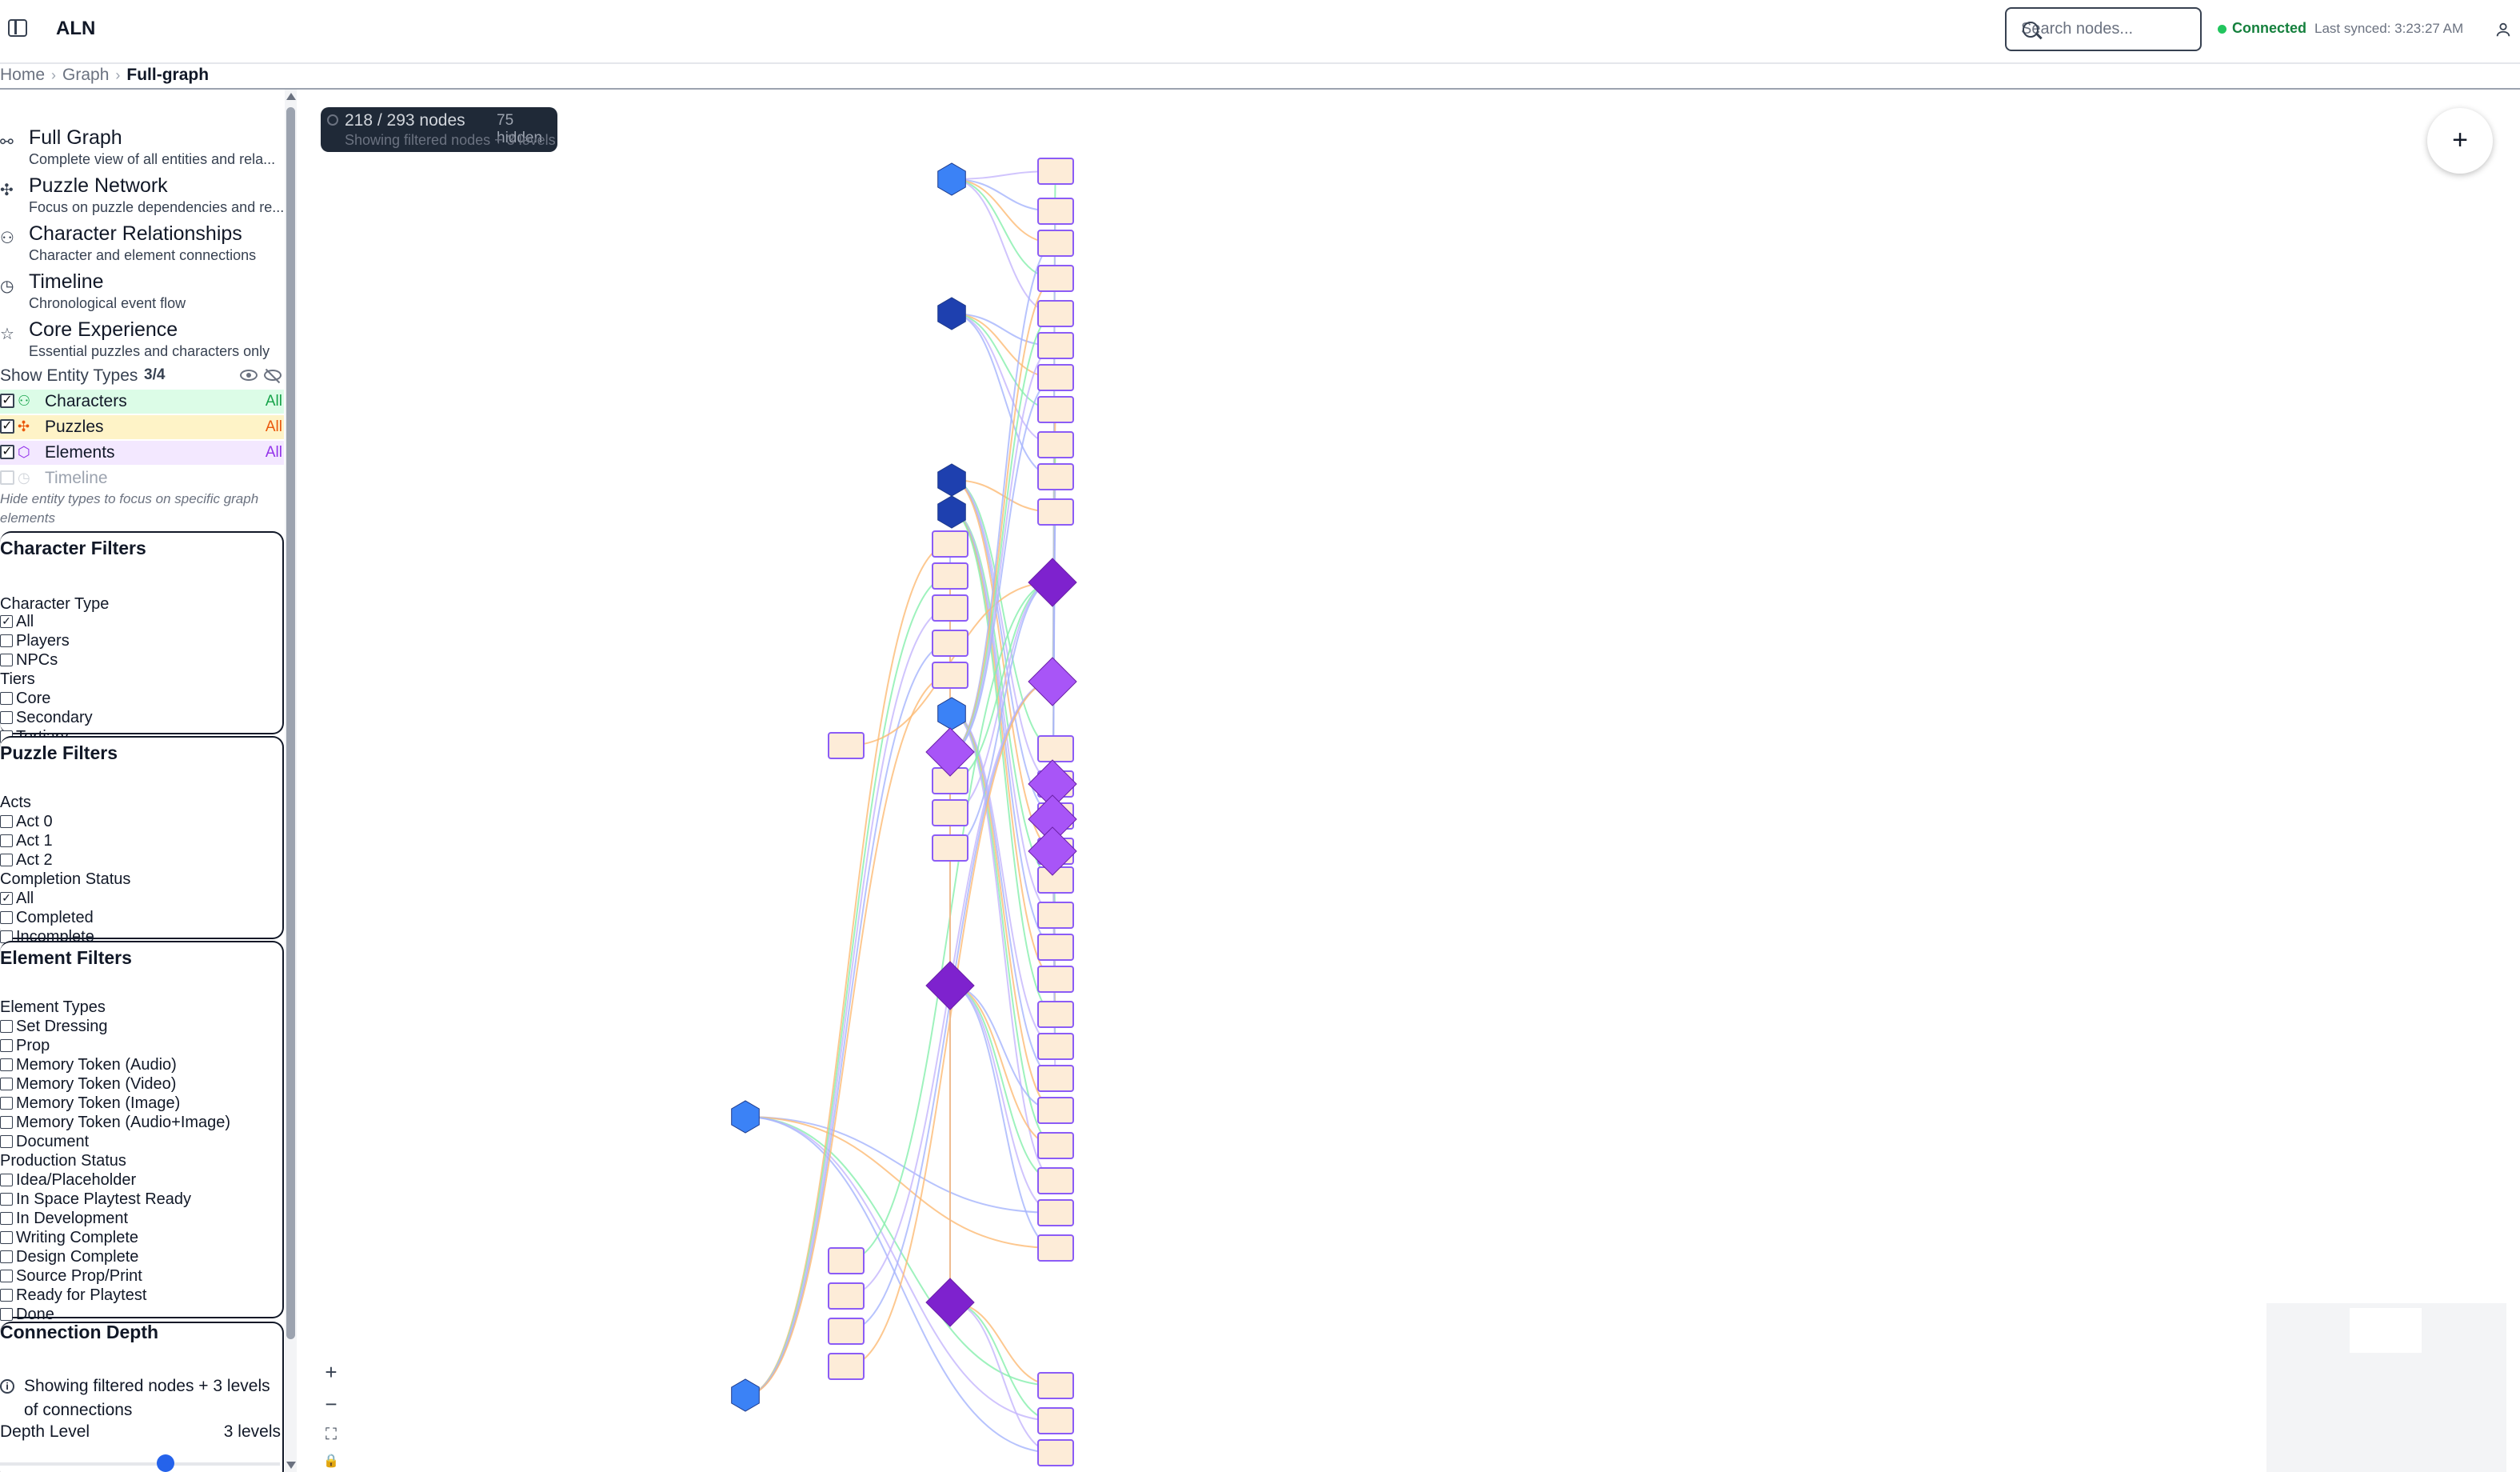 This screenshot has height=1472, width=2520. What do you see at coordinates (166, 1463) in the screenshot?
I see `depth-slider-thumb` at bounding box center [166, 1463].